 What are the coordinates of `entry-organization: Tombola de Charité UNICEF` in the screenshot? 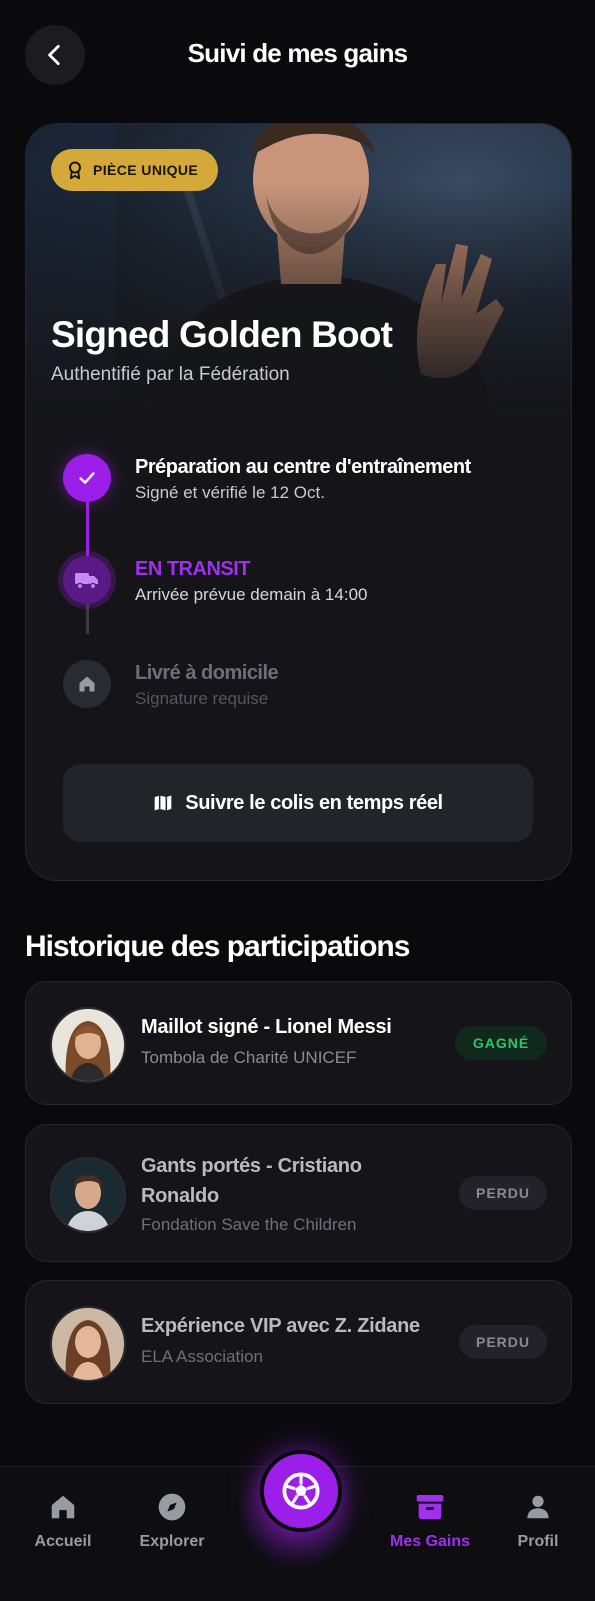 It's located at (249, 1057).